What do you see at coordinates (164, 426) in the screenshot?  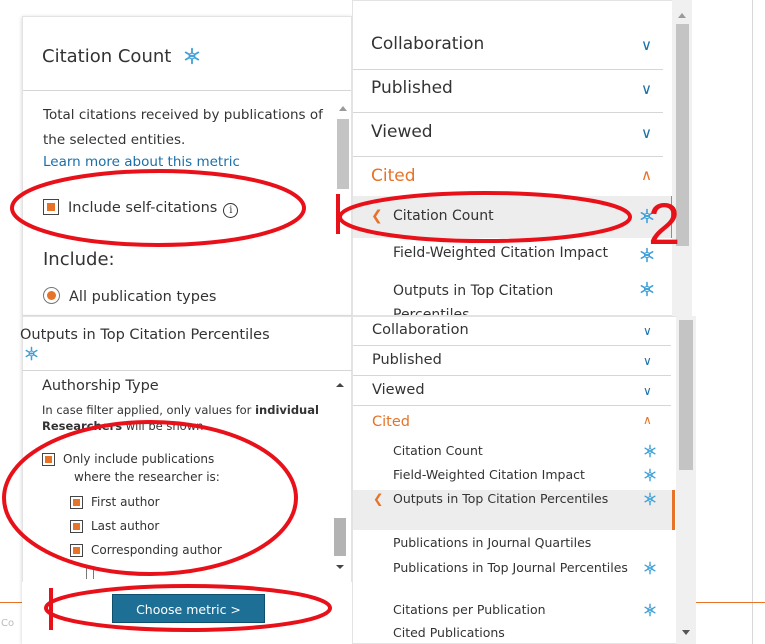 I see `note-suffix: will be shown` at bounding box center [164, 426].